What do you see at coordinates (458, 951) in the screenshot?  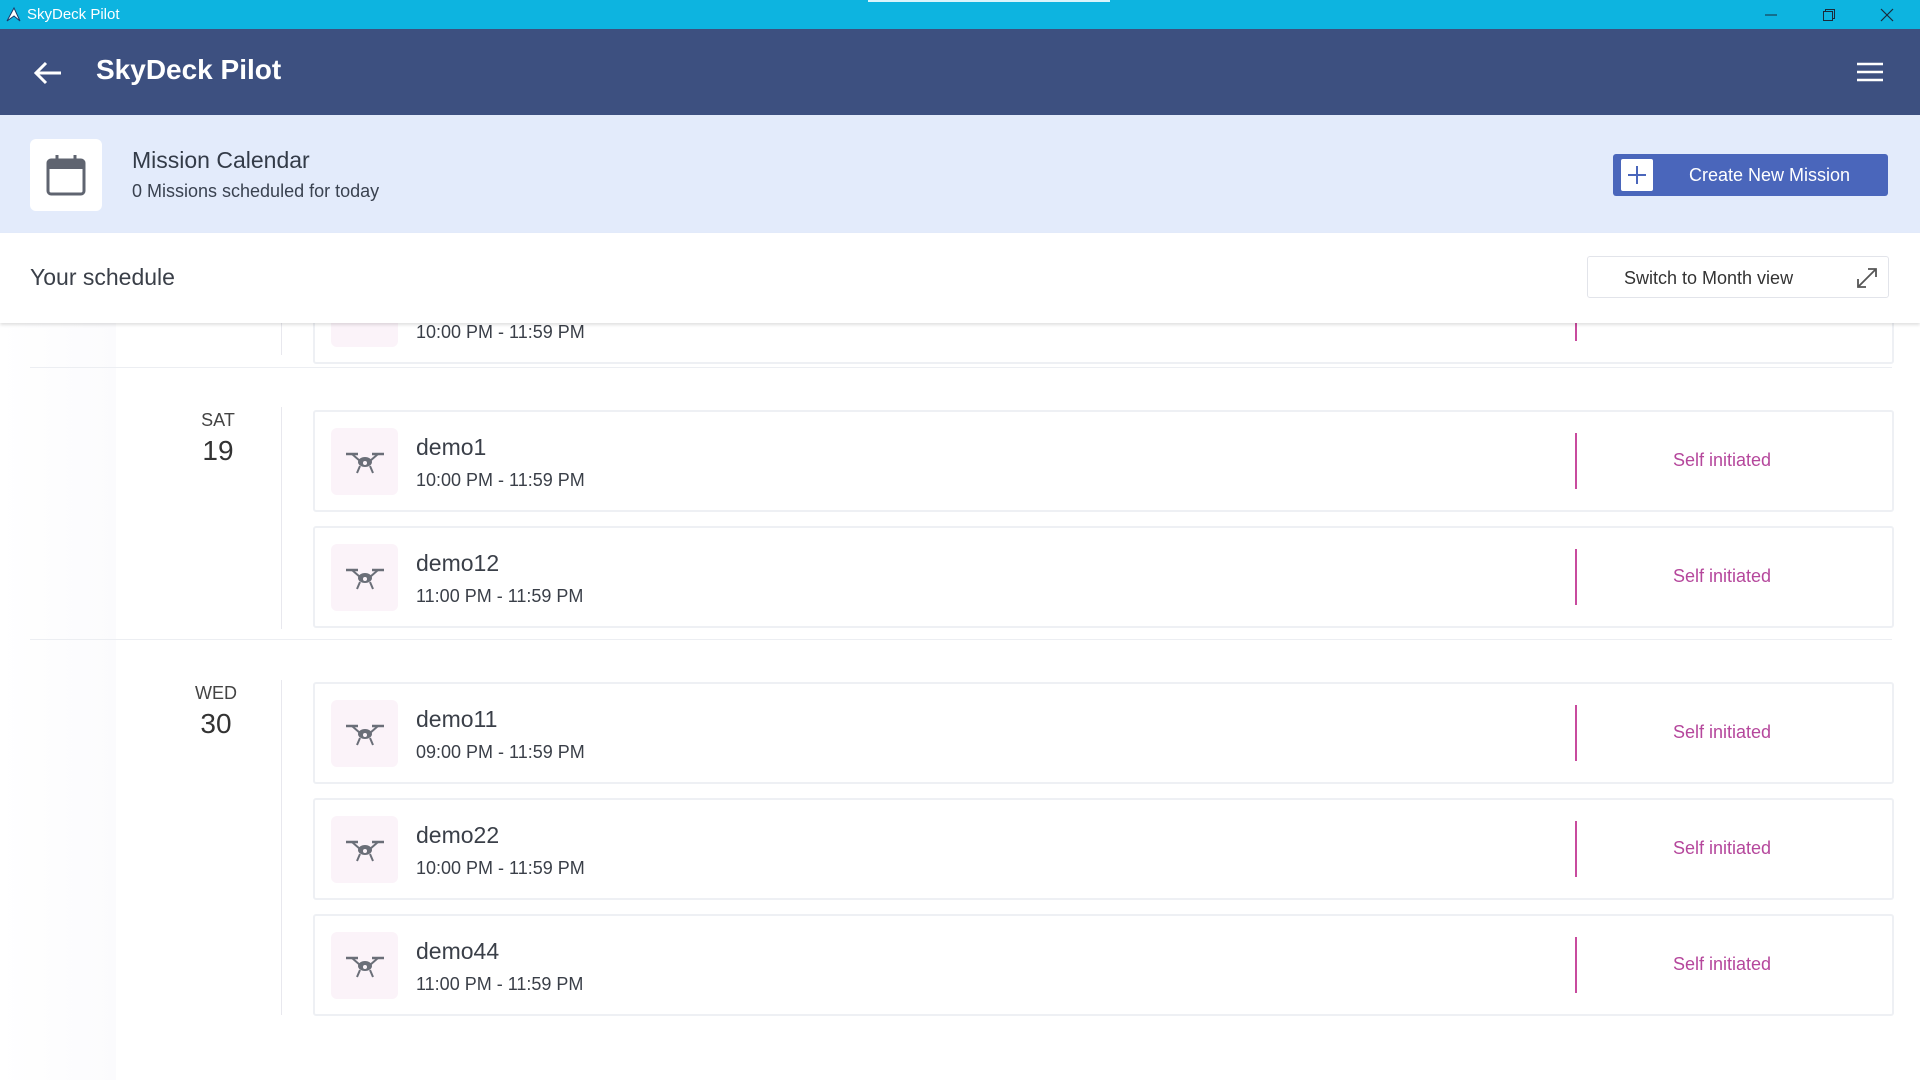 I see `mission-name: demo44` at bounding box center [458, 951].